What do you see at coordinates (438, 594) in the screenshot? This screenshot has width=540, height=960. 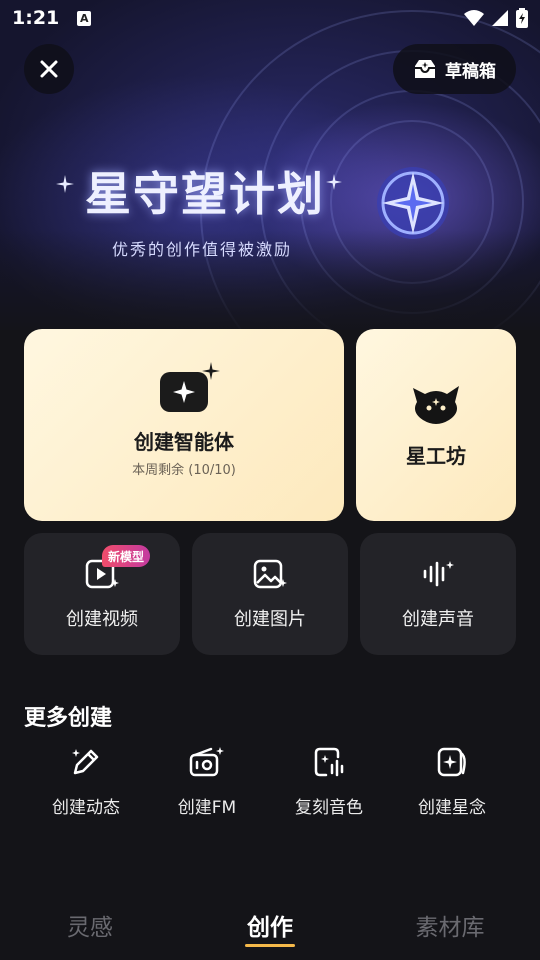 I see `create-voice-card: 创建声音` at bounding box center [438, 594].